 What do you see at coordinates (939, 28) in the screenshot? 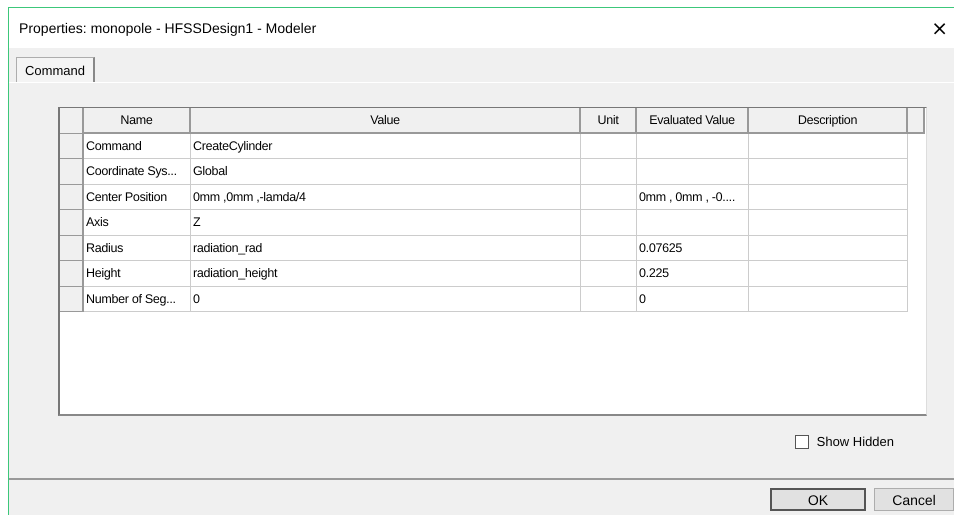
I see `close-button: ×` at bounding box center [939, 28].